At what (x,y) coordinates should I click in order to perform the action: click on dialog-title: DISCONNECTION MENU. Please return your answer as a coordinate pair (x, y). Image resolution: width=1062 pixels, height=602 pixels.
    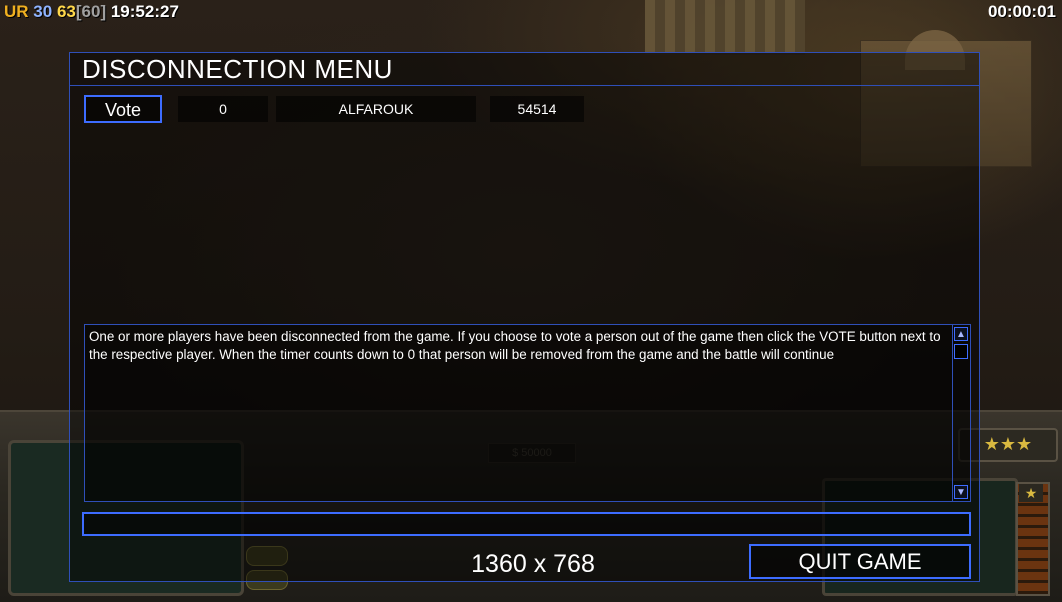
    Looking at the image, I should click on (237, 69).